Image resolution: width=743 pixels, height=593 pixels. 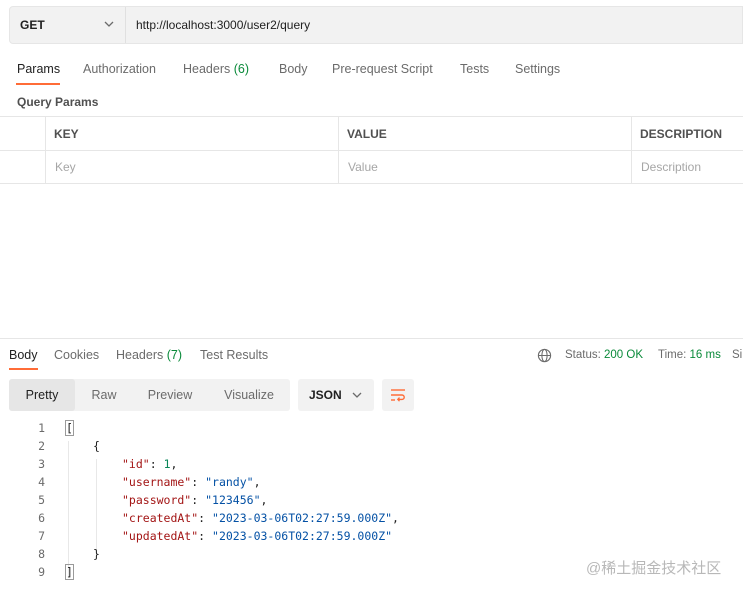 What do you see at coordinates (23, 355) in the screenshot?
I see `response-tab-body: Body` at bounding box center [23, 355].